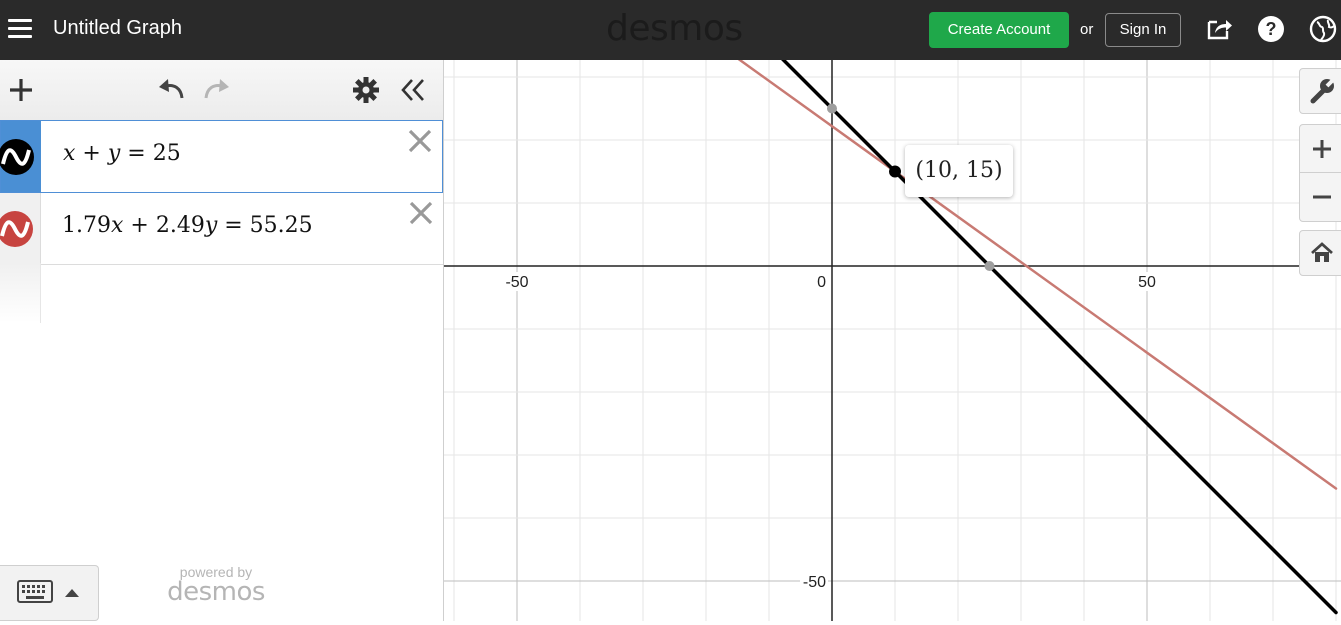 Image resolution: width=1341 pixels, height=625 pixels. Describe the element at coordinates (1143, 30) in the screenshot. I see `sign-in-button: Sign In` at that location.